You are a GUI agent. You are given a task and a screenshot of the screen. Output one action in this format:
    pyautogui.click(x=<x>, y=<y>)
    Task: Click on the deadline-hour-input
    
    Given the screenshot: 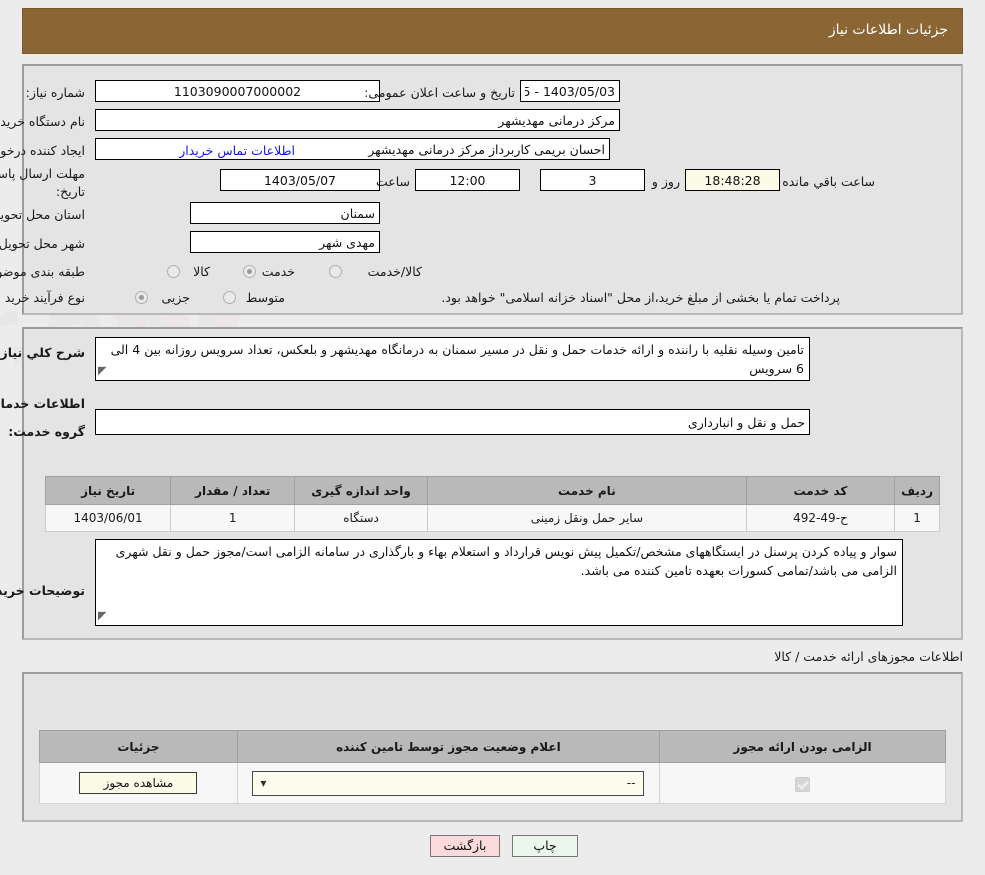 What is the action you would take?
    pyautogui.click(x=467, y=180)
    